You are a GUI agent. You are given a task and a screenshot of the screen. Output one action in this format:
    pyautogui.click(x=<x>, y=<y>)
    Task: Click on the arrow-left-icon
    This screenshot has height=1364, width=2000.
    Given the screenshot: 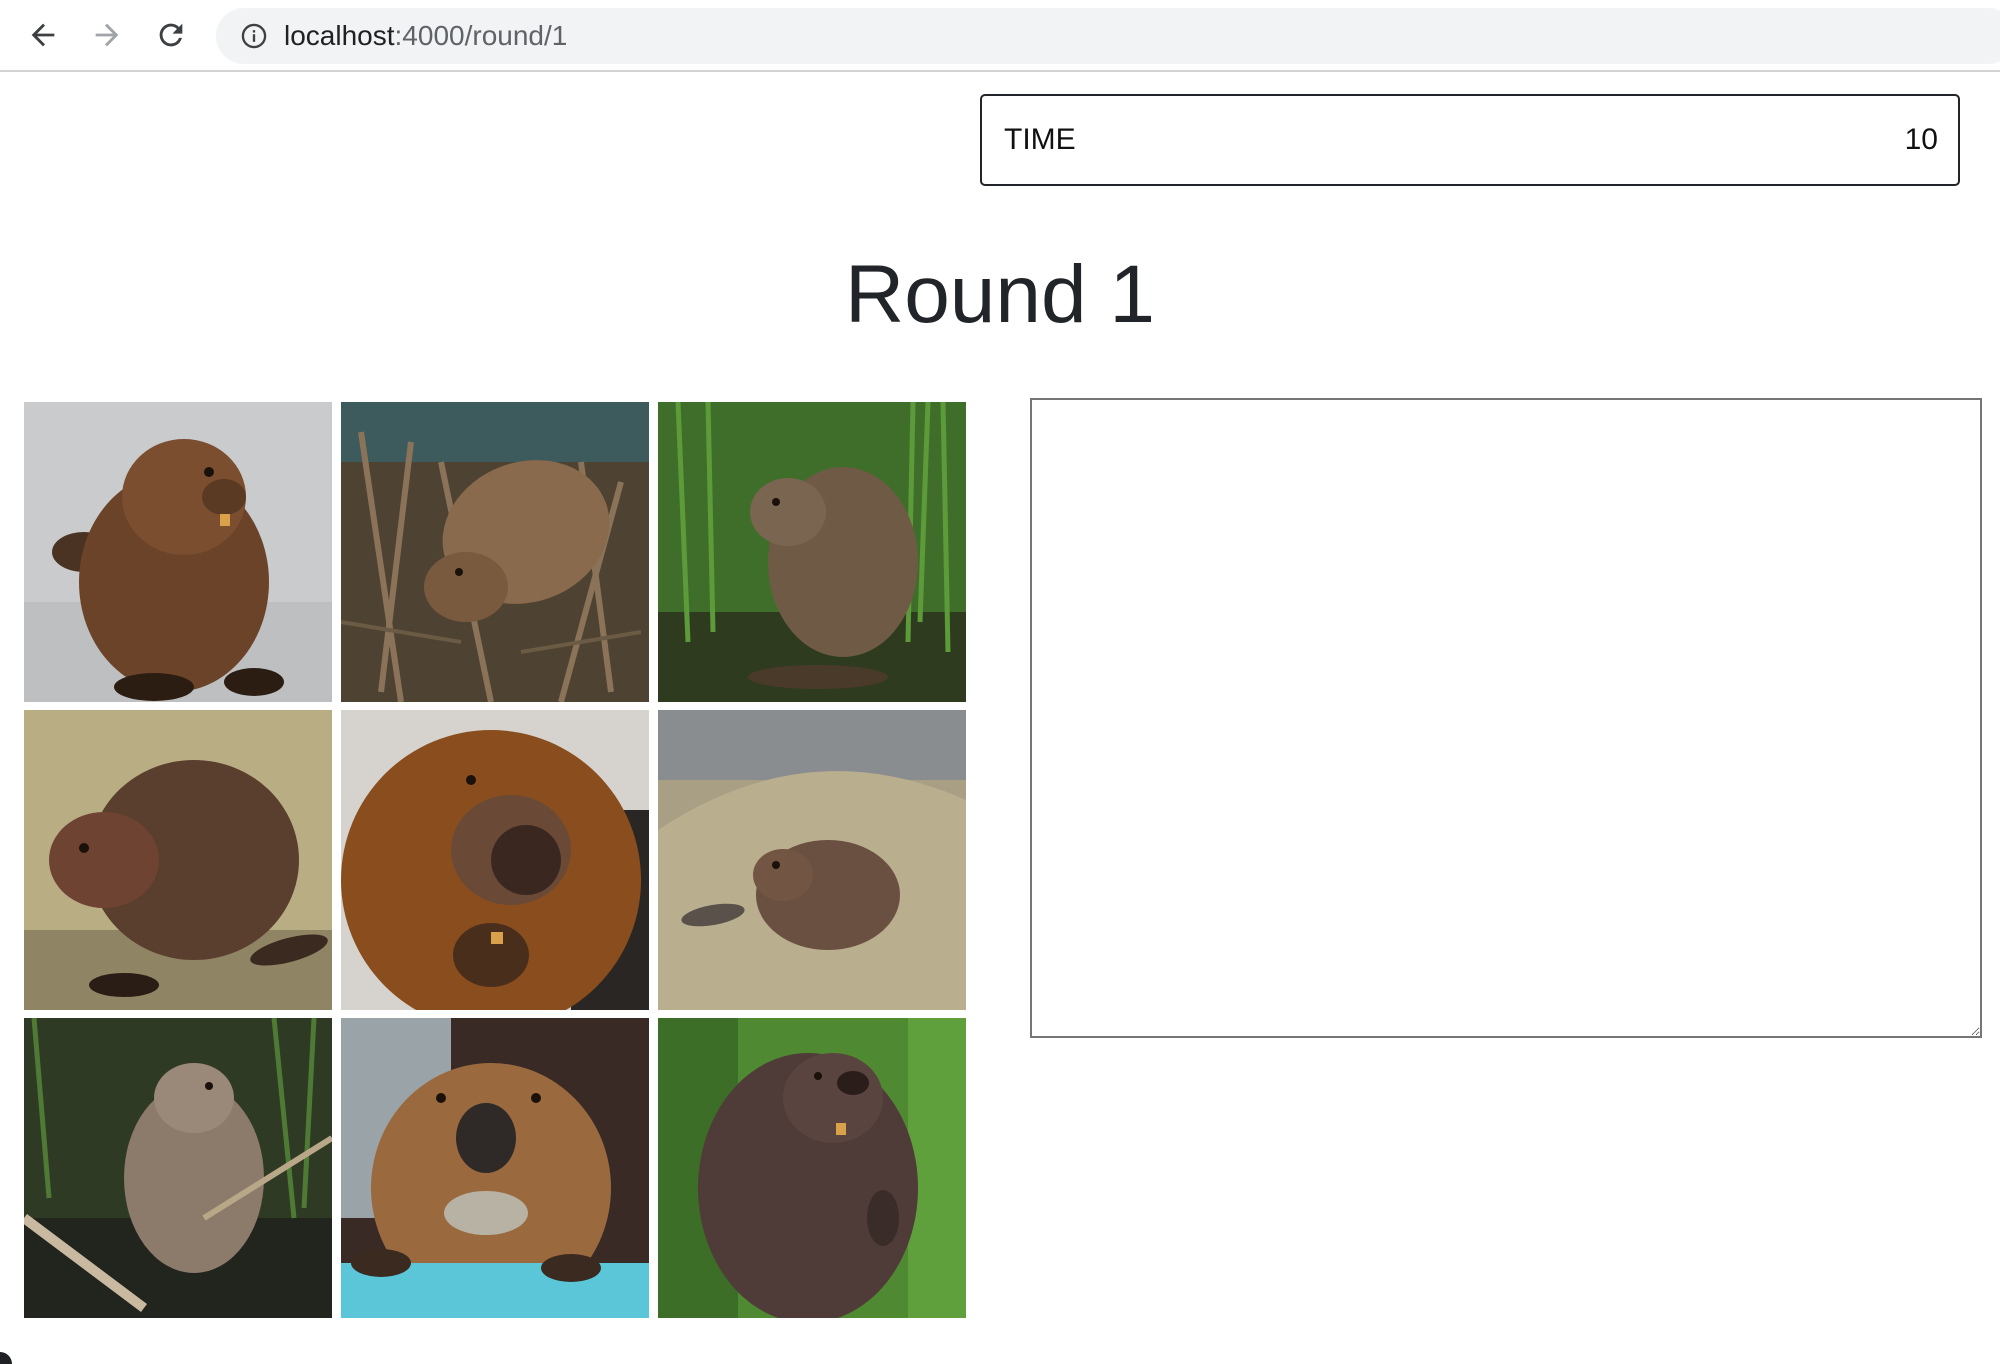 What is the action you would take?
    pyautogui.click(x=43, y=35)
    